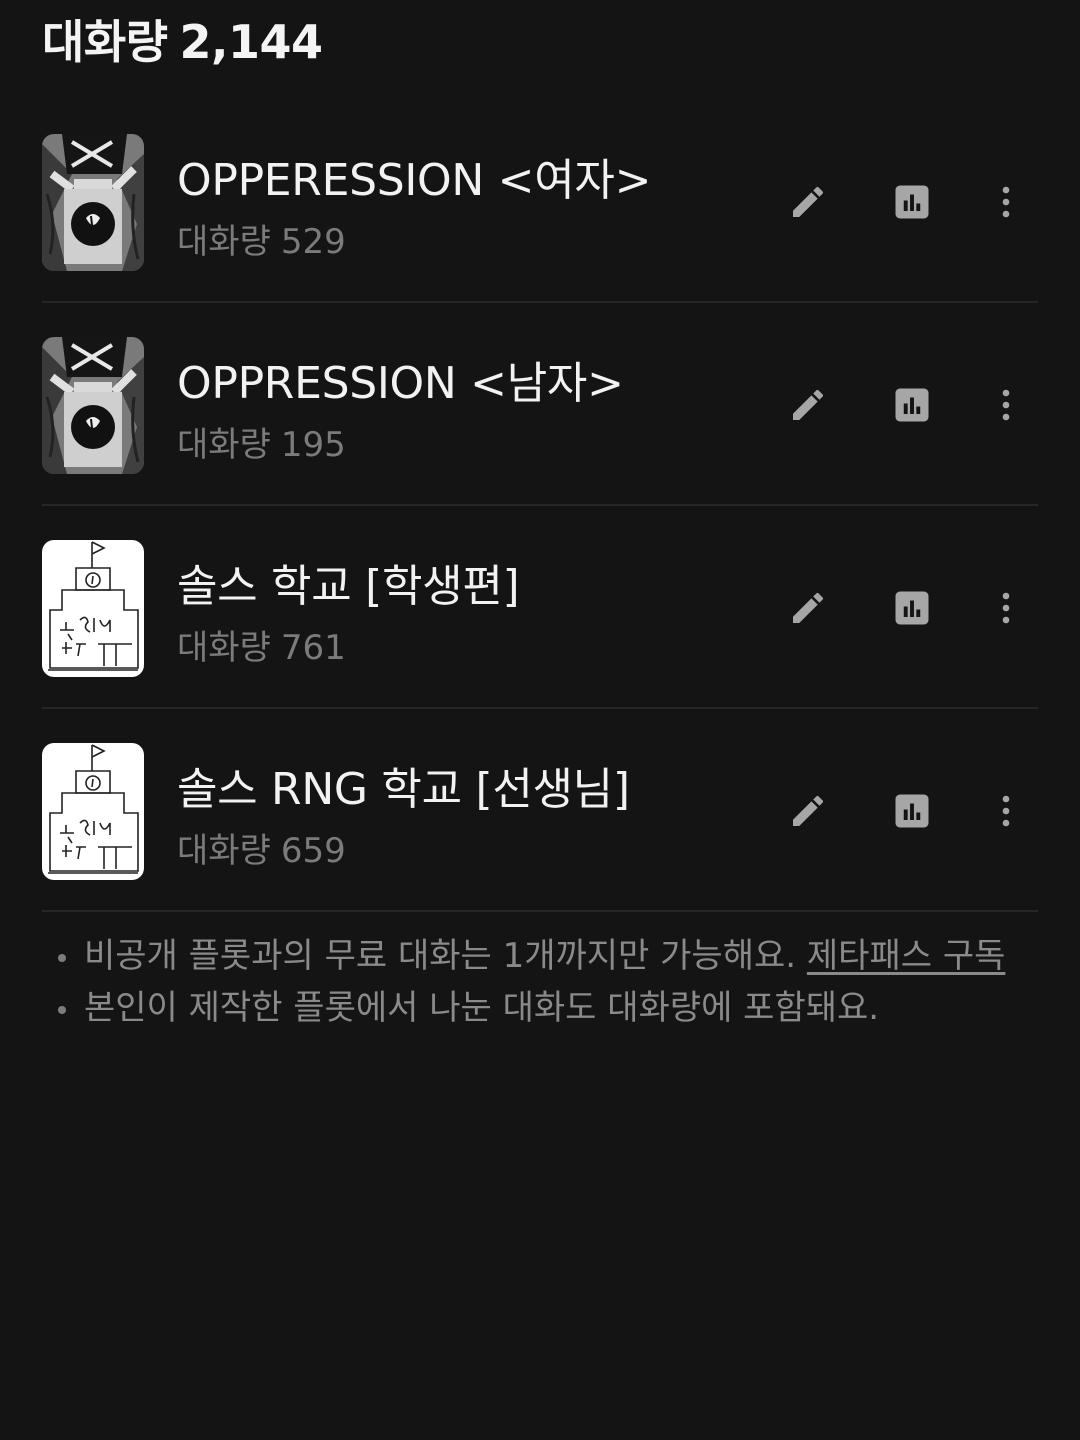  What do you see at coordinates (906, 956) in the screenshot?
I see `zeta-pass-subscribe-link: 제타패스 구독` at bounding box center [906, 956].